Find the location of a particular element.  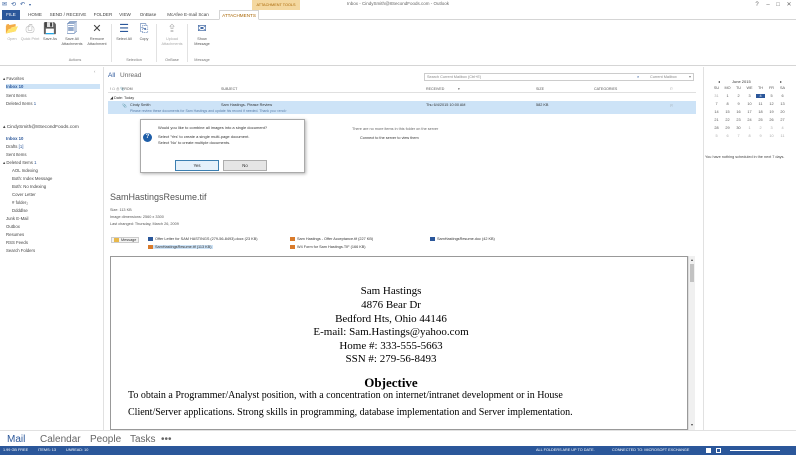

search-icon: ⌕ is located at coordinates (638, 77).